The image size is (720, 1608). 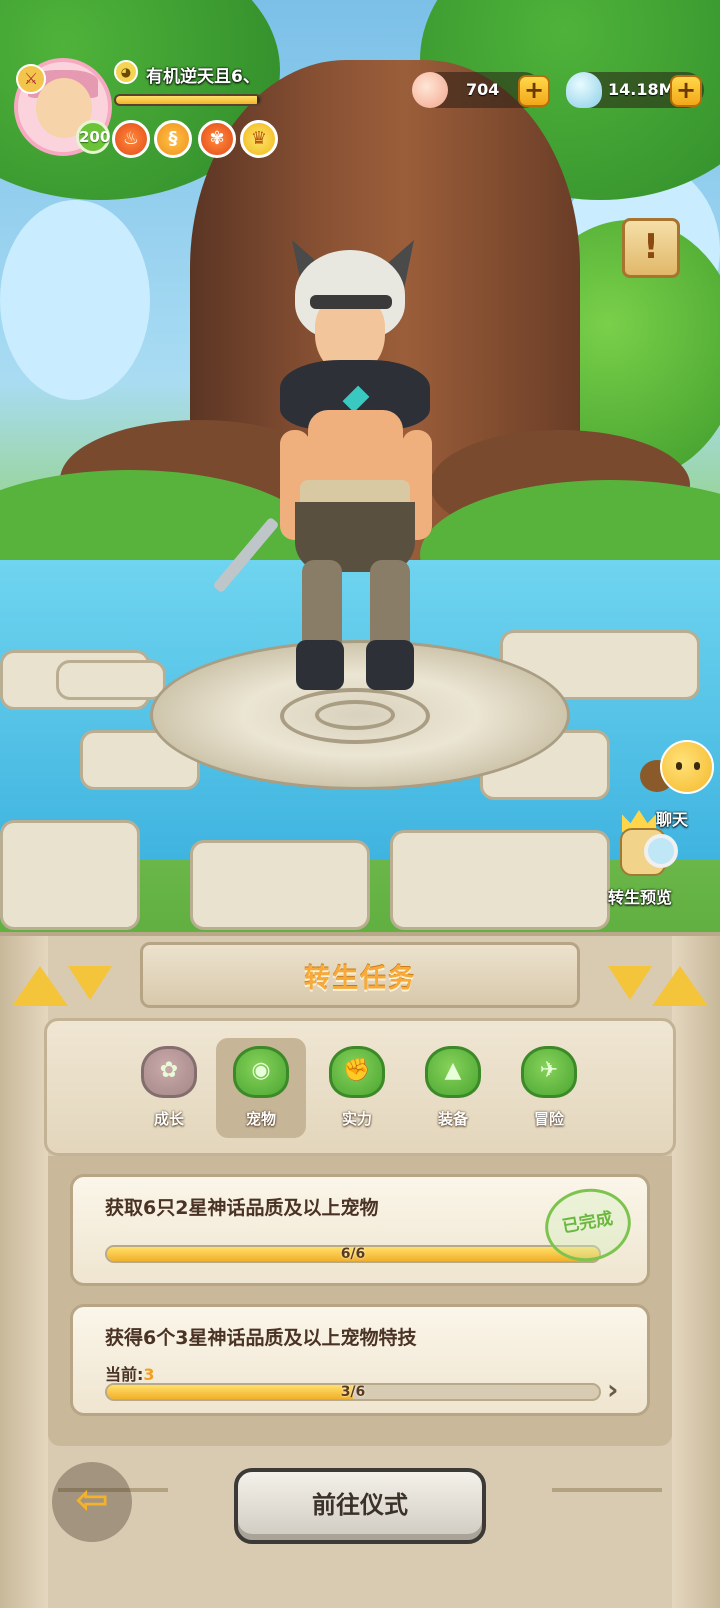 What do you see at coordinates (126, 72) in the screenshot?
I see `title-emblem-icon: ◕` at bounding box center [126, 72].